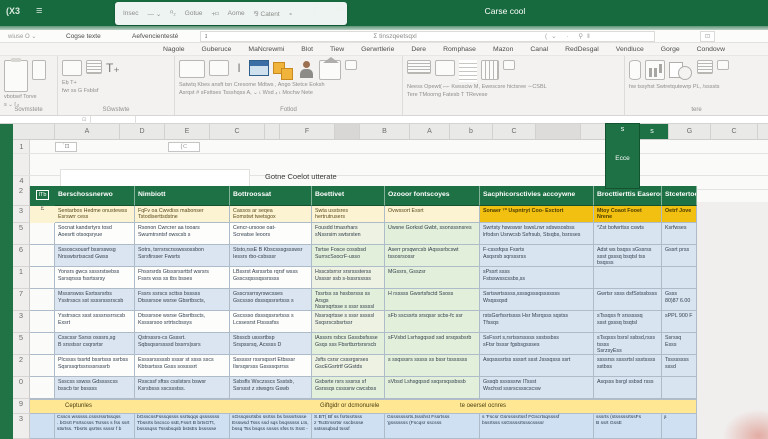 Image resolution: width=768 pixels, height=439 pixels. What do you see at coordinates (95, 196) in the screenshot?
I see `header-cell: Berschossnerwo` at bounding box center [95, 196].